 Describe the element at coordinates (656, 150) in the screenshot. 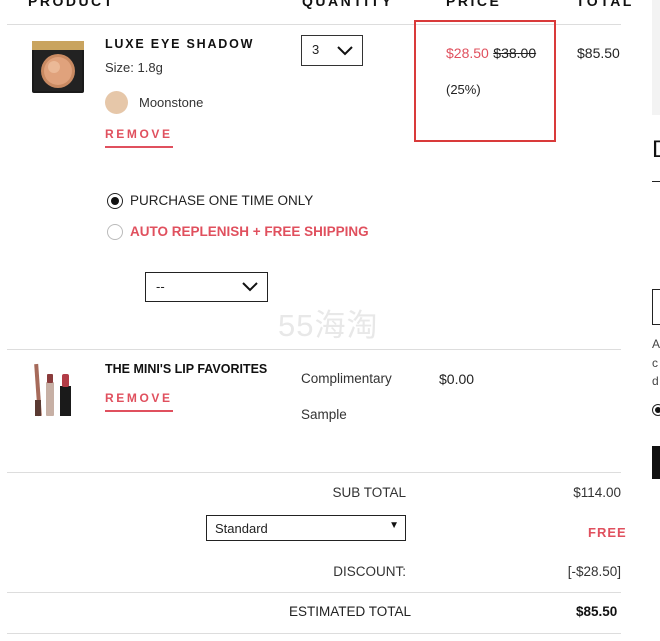

I see `right-panel-heading: D` at that location.